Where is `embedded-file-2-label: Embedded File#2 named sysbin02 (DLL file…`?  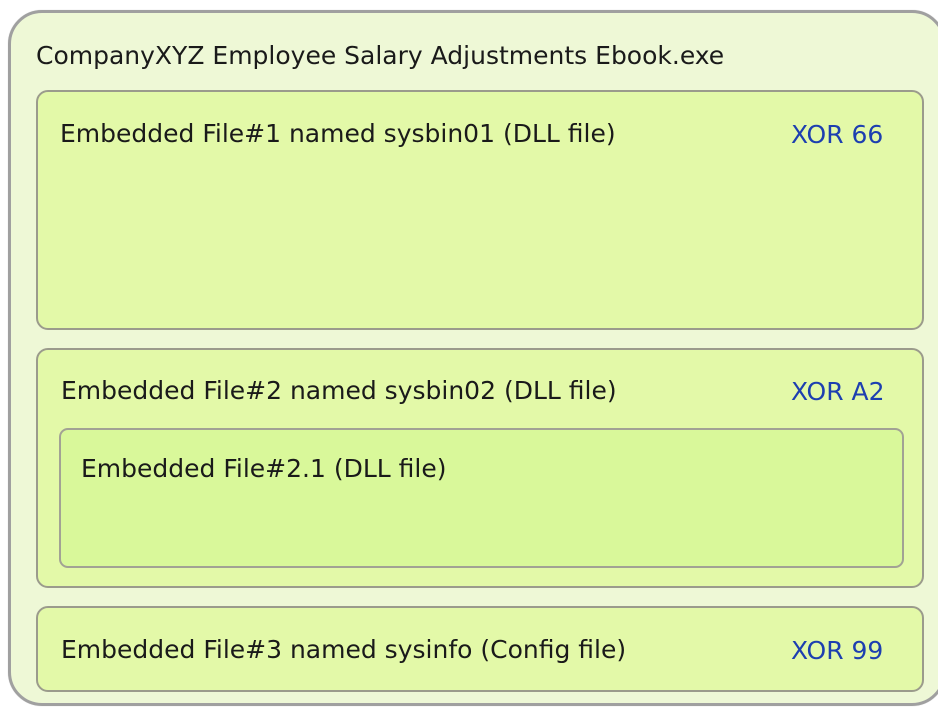 embedded-file-2-label: Embedded File#2 named sysbin02 (DLL file… is located at coordinates (339, 390).